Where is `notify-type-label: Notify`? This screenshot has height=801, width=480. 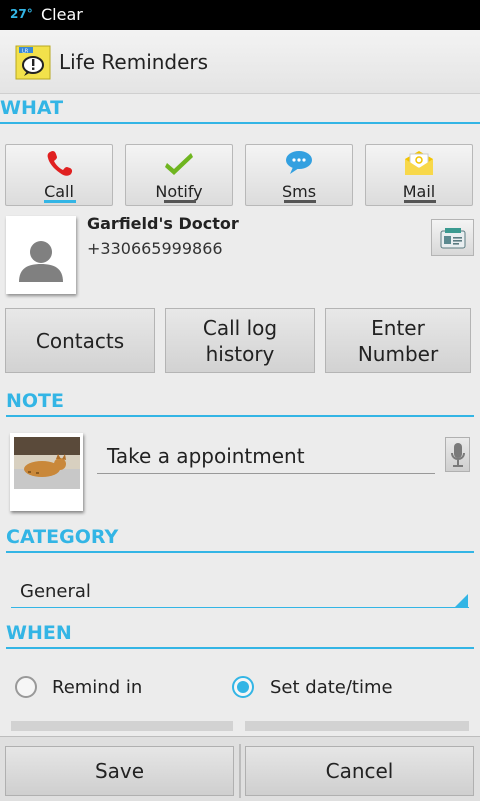 notify-type-label: Notify is located at coordinates (179, 191).